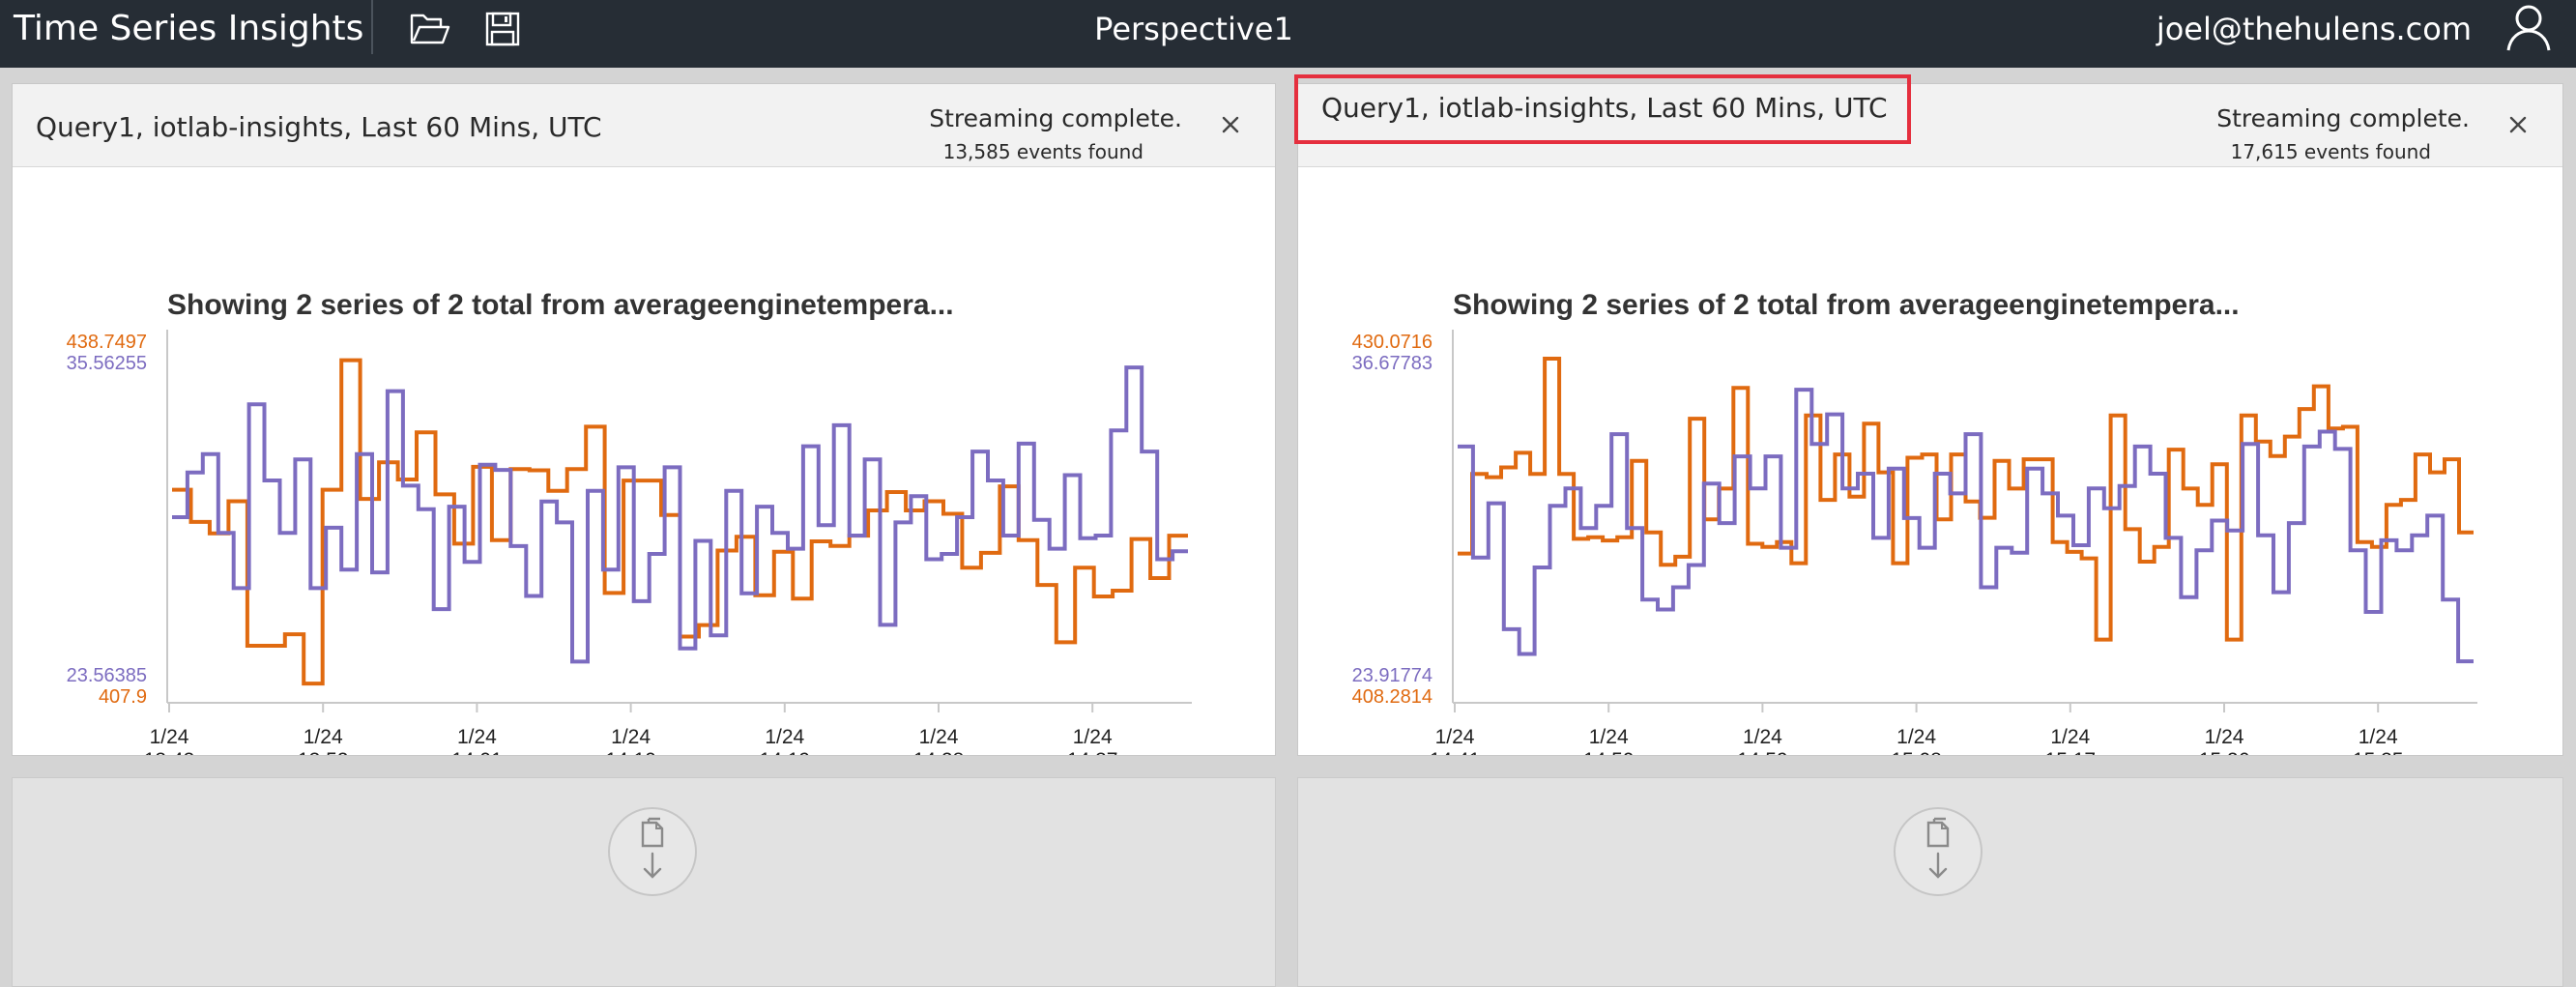 This screenshot has height=987, width=2576. Describe the element at coordinates (939, 740) in the screenshot. I see `x-tick-label: 1/2414:28` at that location.